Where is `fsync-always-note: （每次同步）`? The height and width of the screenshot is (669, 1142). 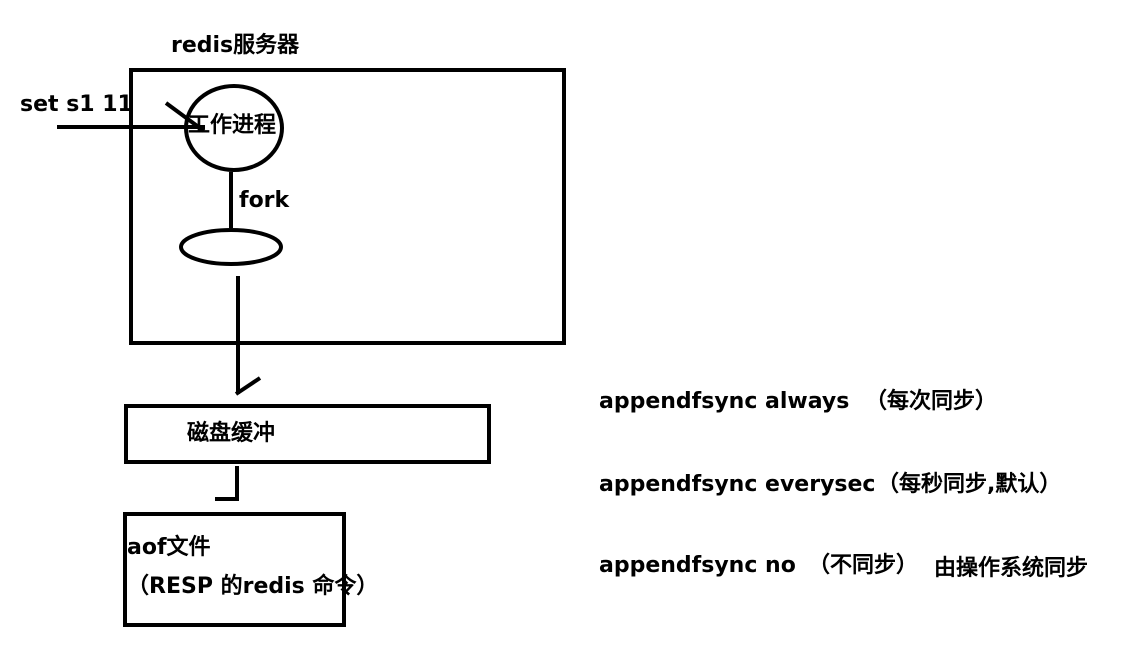
fsync-always-note: （每次同步） is located at coordinates (931, 401).